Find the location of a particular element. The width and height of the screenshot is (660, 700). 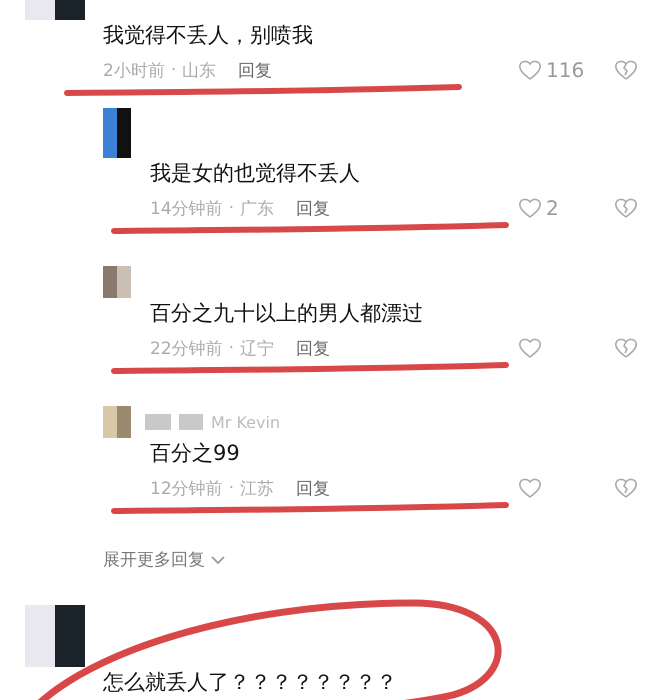

avatar is located at coordinates (55, 636).